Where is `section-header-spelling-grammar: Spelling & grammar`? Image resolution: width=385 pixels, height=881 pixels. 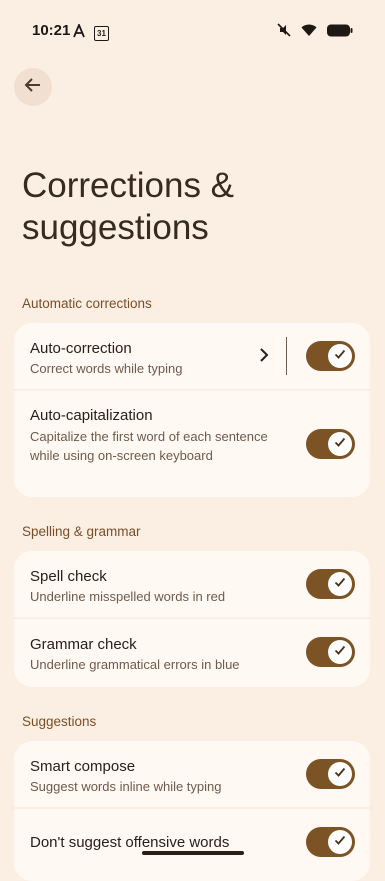 section-header-spelling-grammar: Spelling & grammar is located at coordinates (81, 531).